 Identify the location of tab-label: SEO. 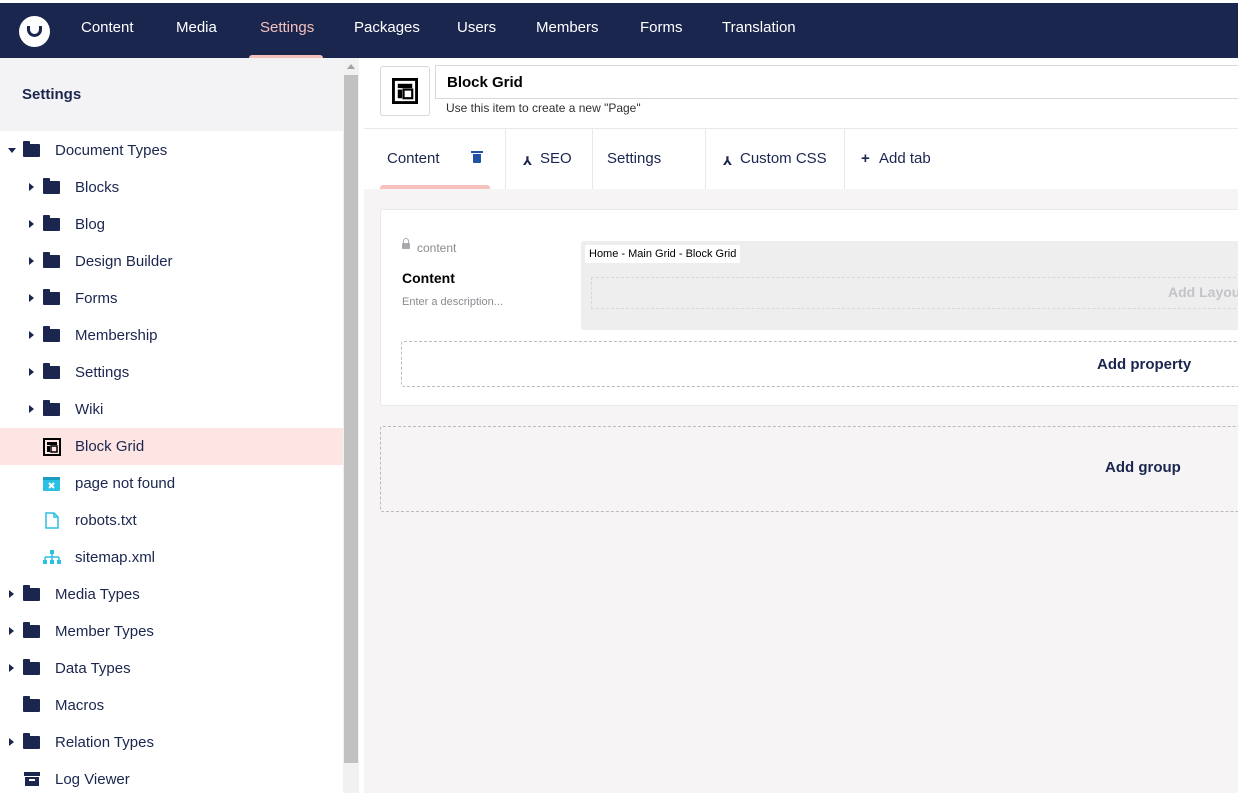
(556, 158).